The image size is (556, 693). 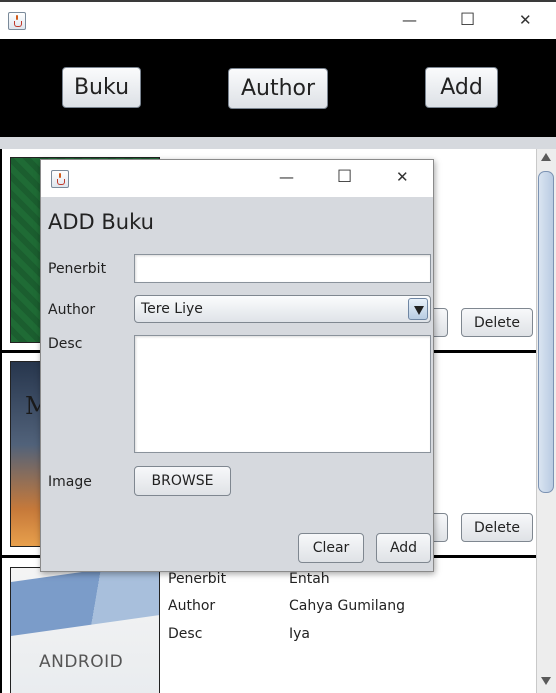 I want to click on nav-author-button: Author, so click(x=278, y=88).